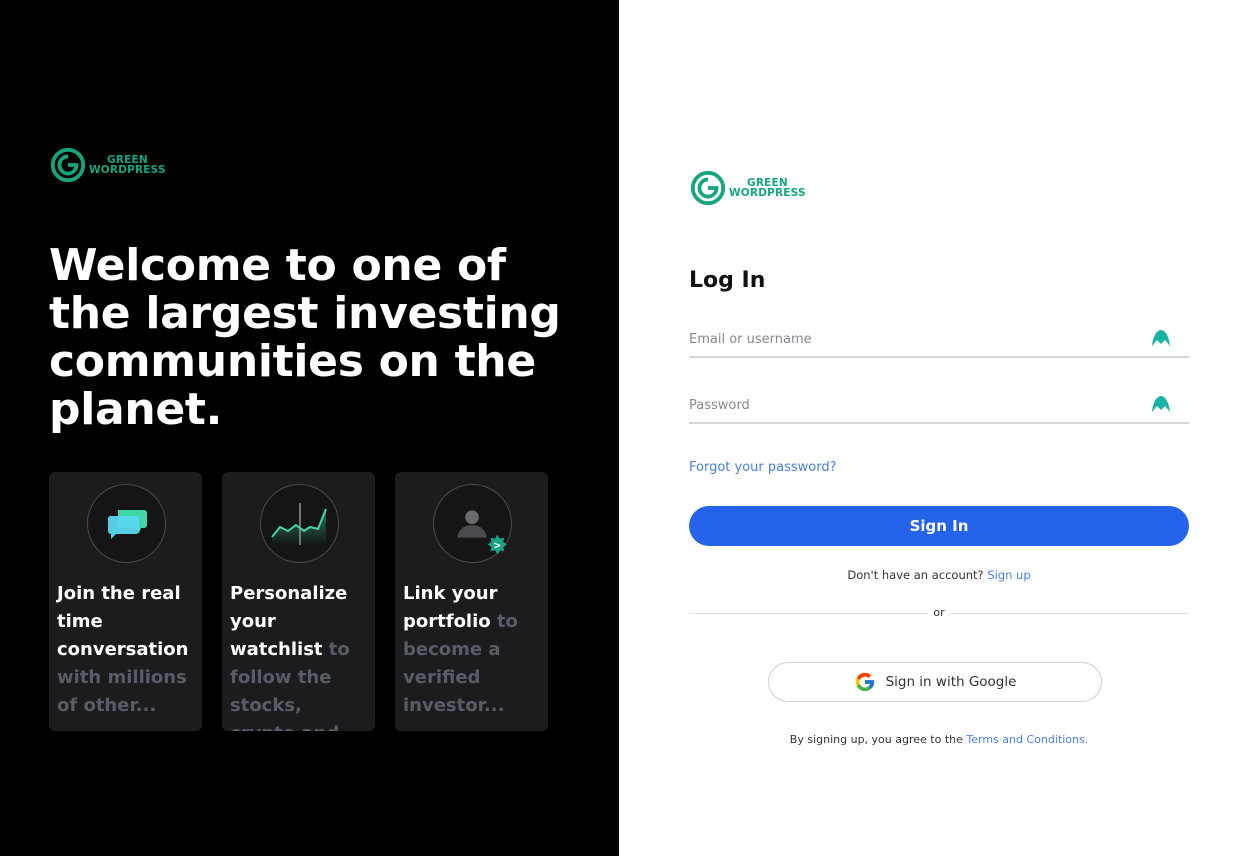 The height and width of the screenshot is (856, 1250). I want to click on terms-prefix: By signing up, you agree to the, so click(876, 739).